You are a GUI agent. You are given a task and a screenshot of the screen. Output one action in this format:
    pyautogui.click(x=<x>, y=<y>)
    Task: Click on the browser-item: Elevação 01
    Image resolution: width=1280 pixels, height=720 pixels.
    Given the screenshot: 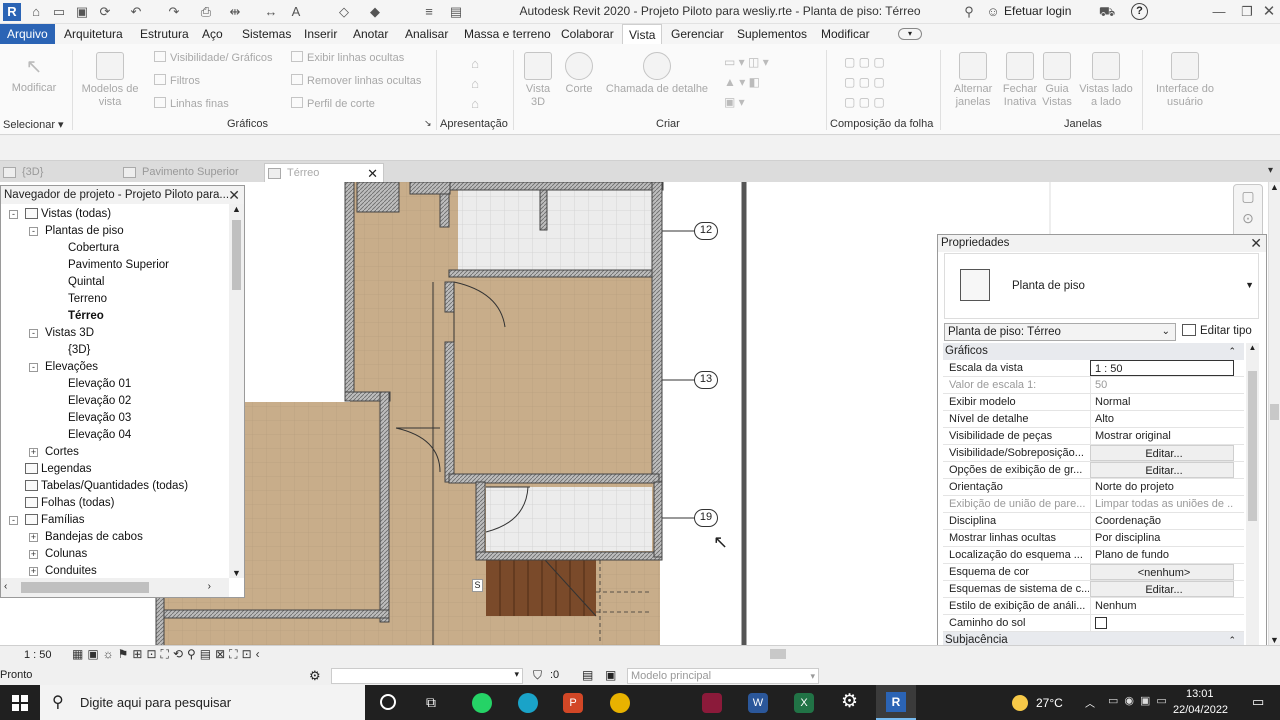 What is the action you would take?
    pyautogui.click(x=115, y=384)
    